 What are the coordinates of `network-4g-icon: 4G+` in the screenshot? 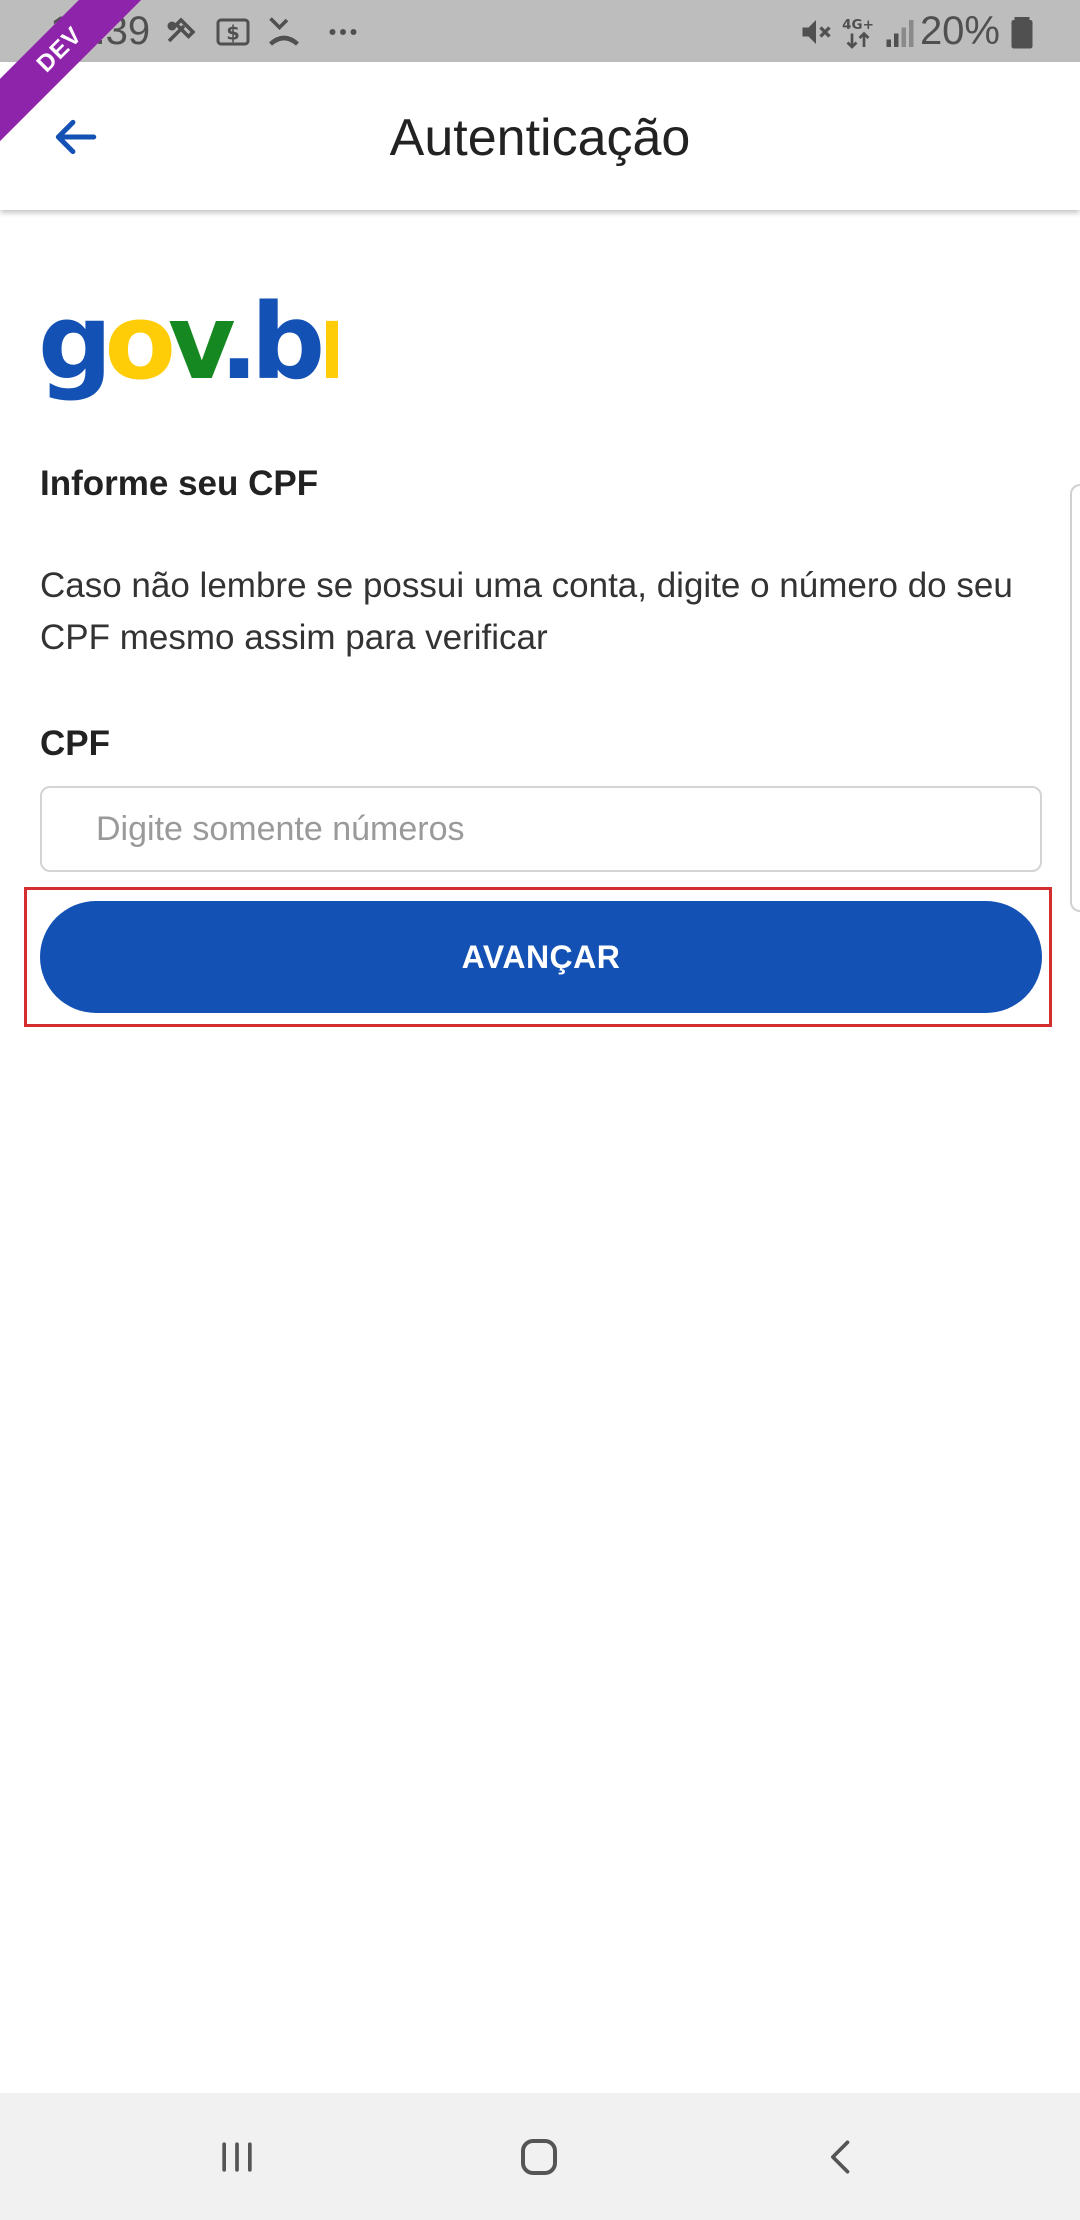 It's located at (858, 33).